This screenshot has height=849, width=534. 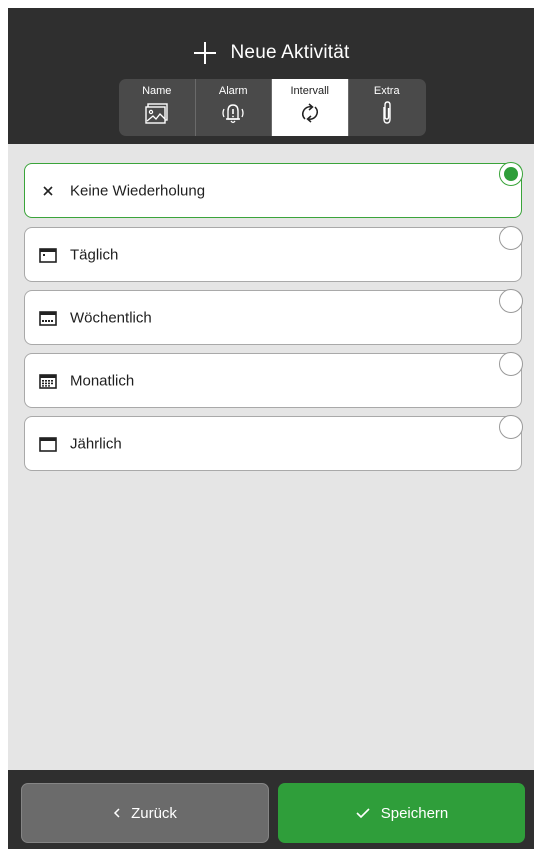 I want to click on checkmark-icon, so click(x=363, y=813).